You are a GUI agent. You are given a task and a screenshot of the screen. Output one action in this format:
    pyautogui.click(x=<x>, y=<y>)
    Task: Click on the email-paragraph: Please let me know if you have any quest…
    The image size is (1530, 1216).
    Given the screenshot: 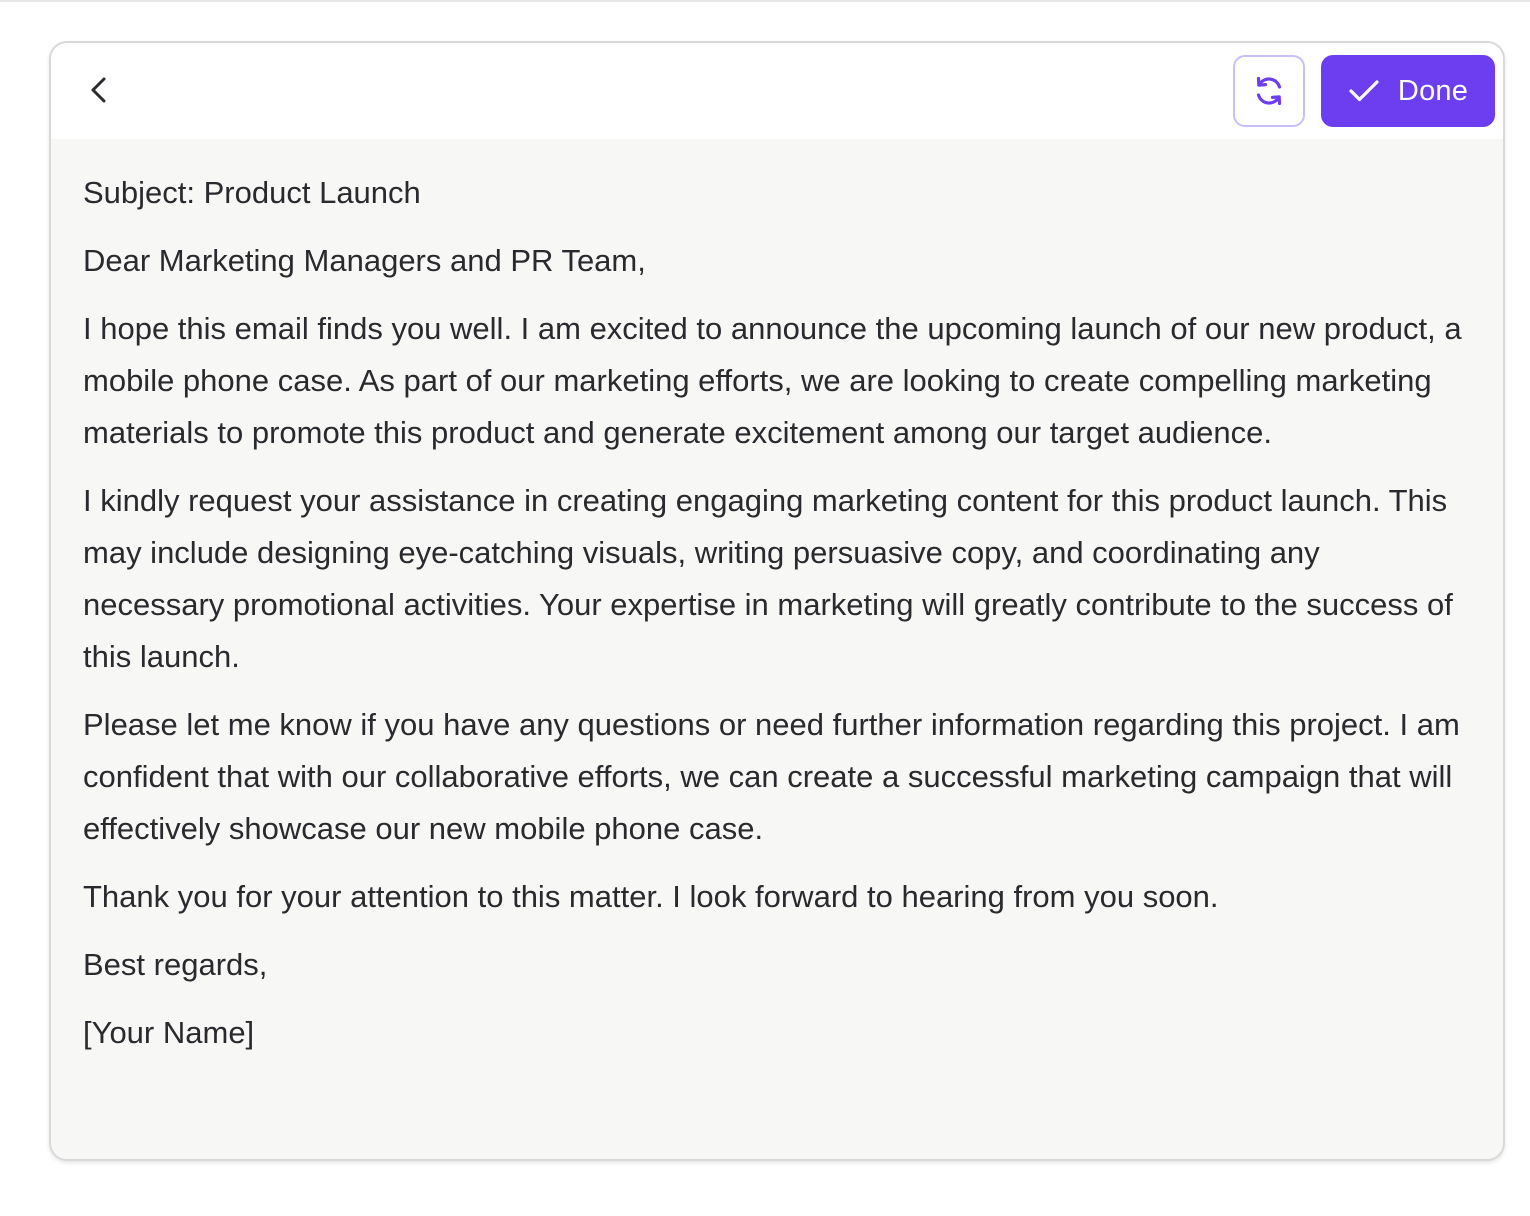 What is the action you would take?
    pyautogui.click(x=771, y=776)
    